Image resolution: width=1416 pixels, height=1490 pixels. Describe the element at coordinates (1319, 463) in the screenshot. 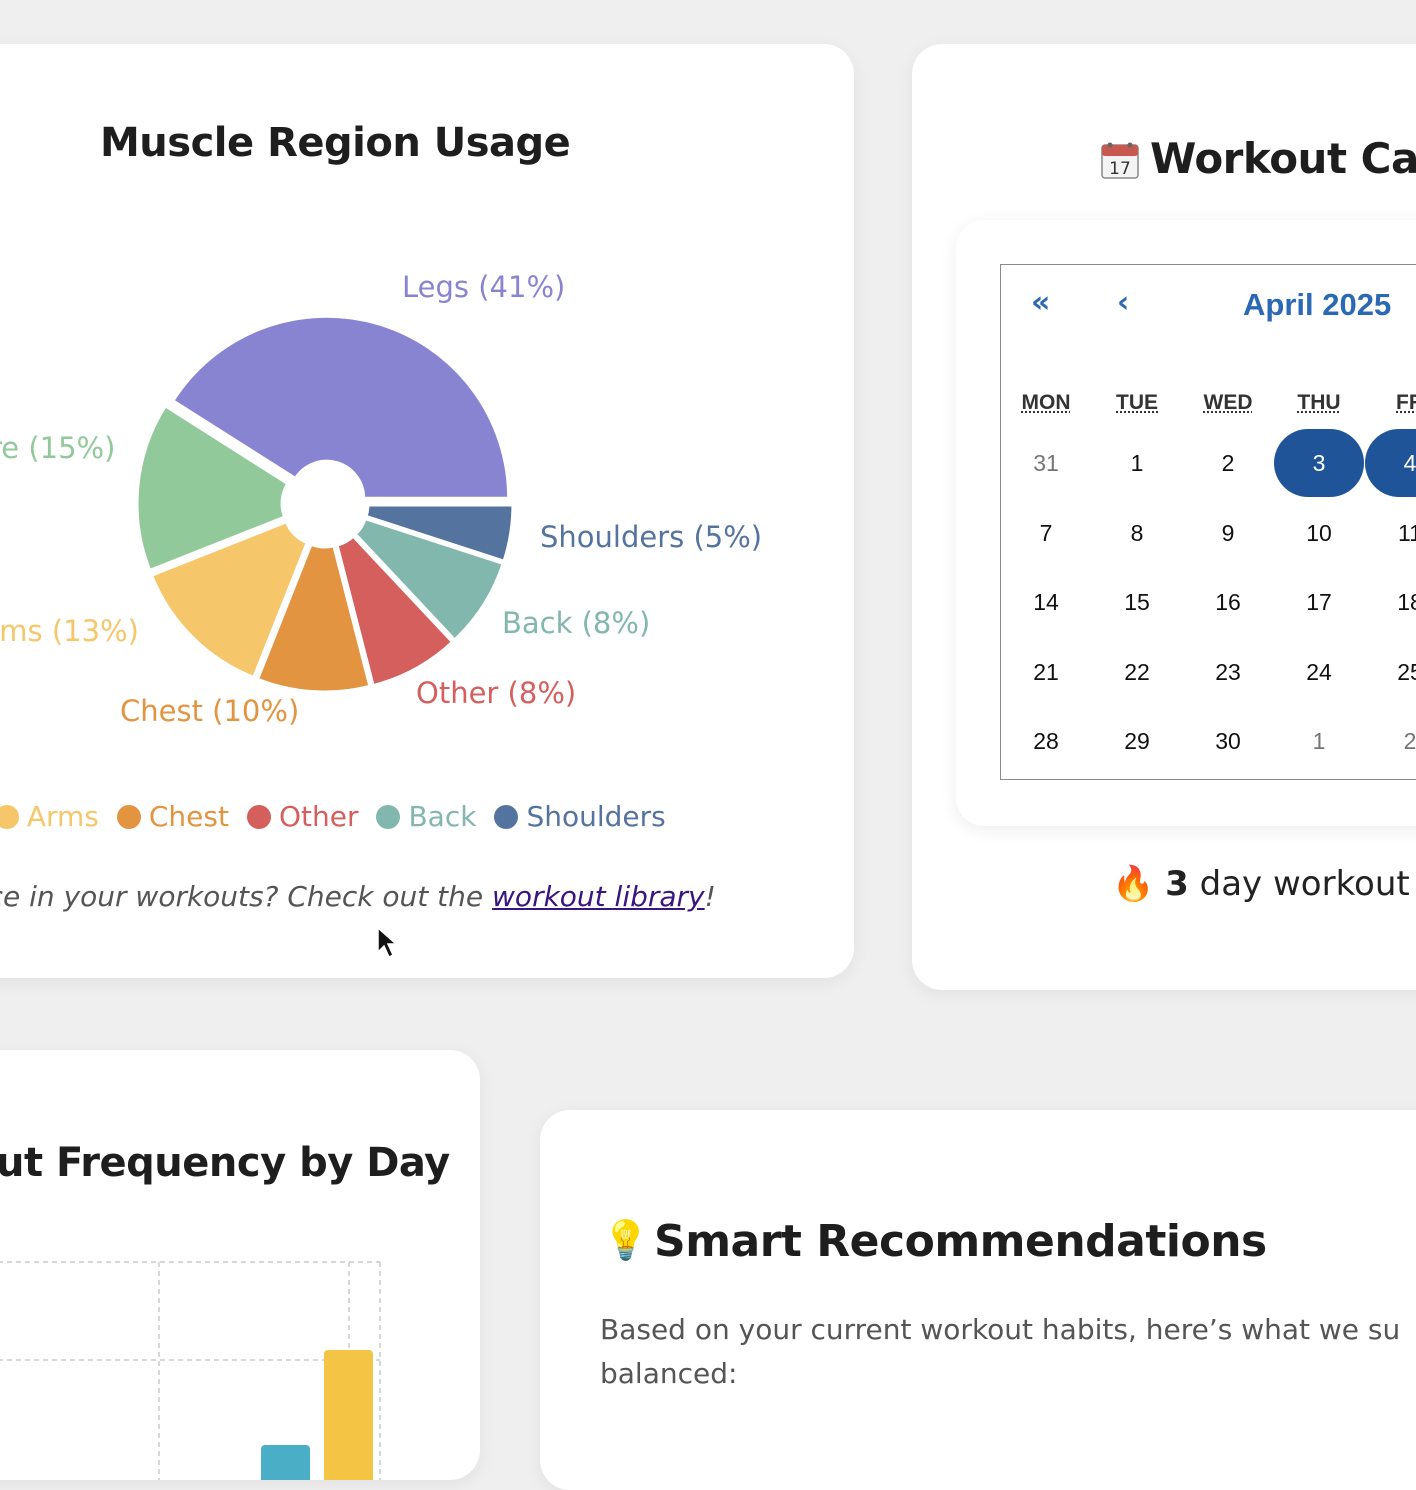

I see `calendar-day: 3` at that location.